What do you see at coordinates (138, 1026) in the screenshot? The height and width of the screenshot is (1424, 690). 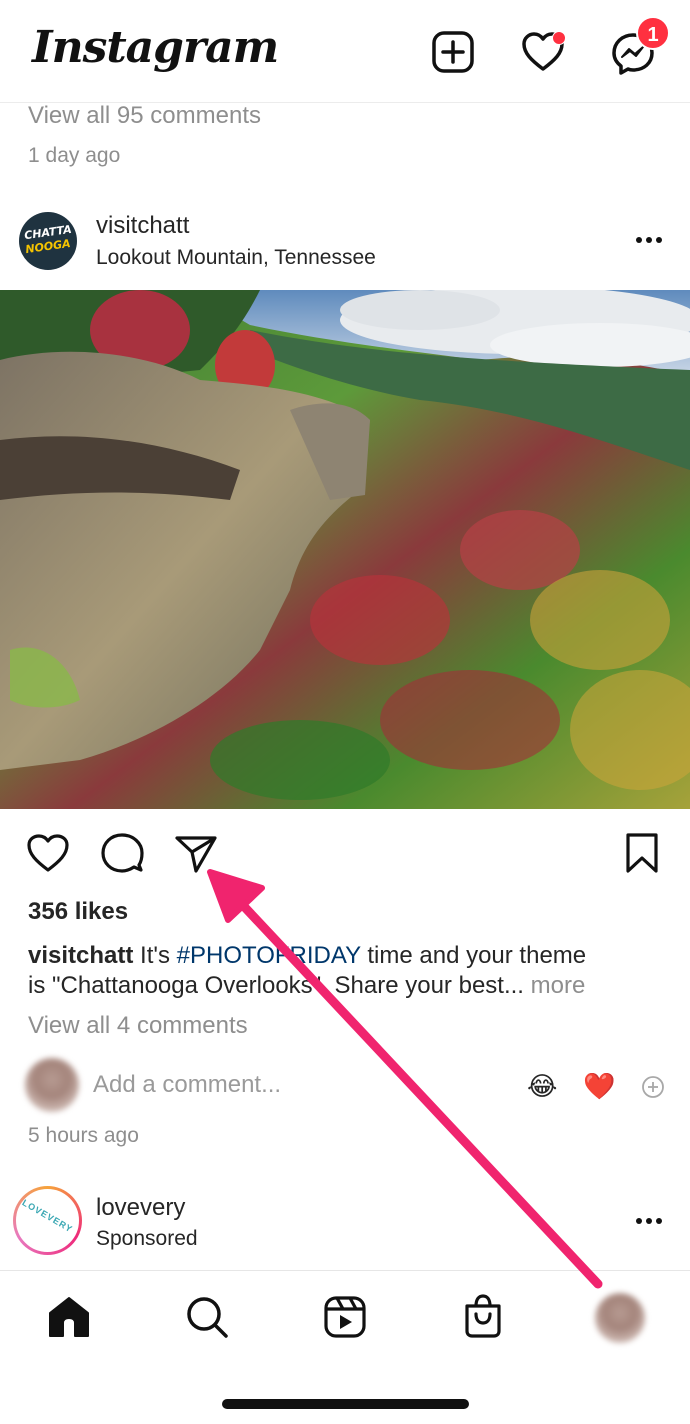 I see `view-all-comments-link: View all 4 comments` at bounding box center [138, 1026].